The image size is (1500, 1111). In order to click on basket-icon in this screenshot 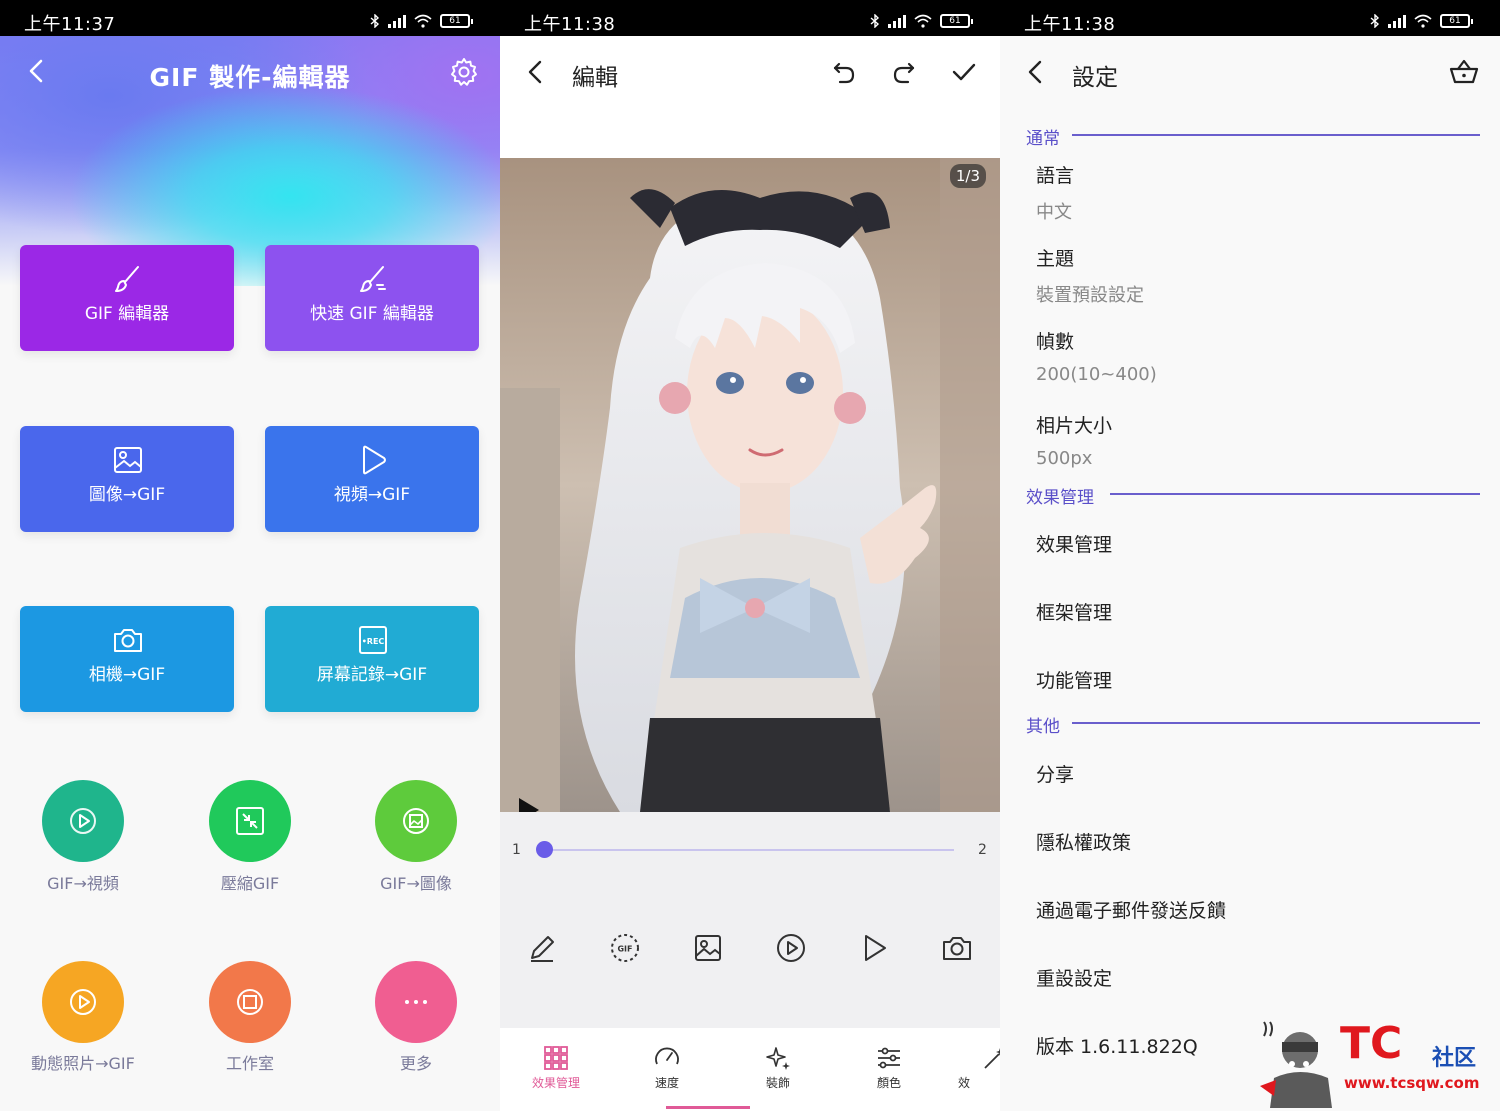, I will do `click(1464, 72)`.